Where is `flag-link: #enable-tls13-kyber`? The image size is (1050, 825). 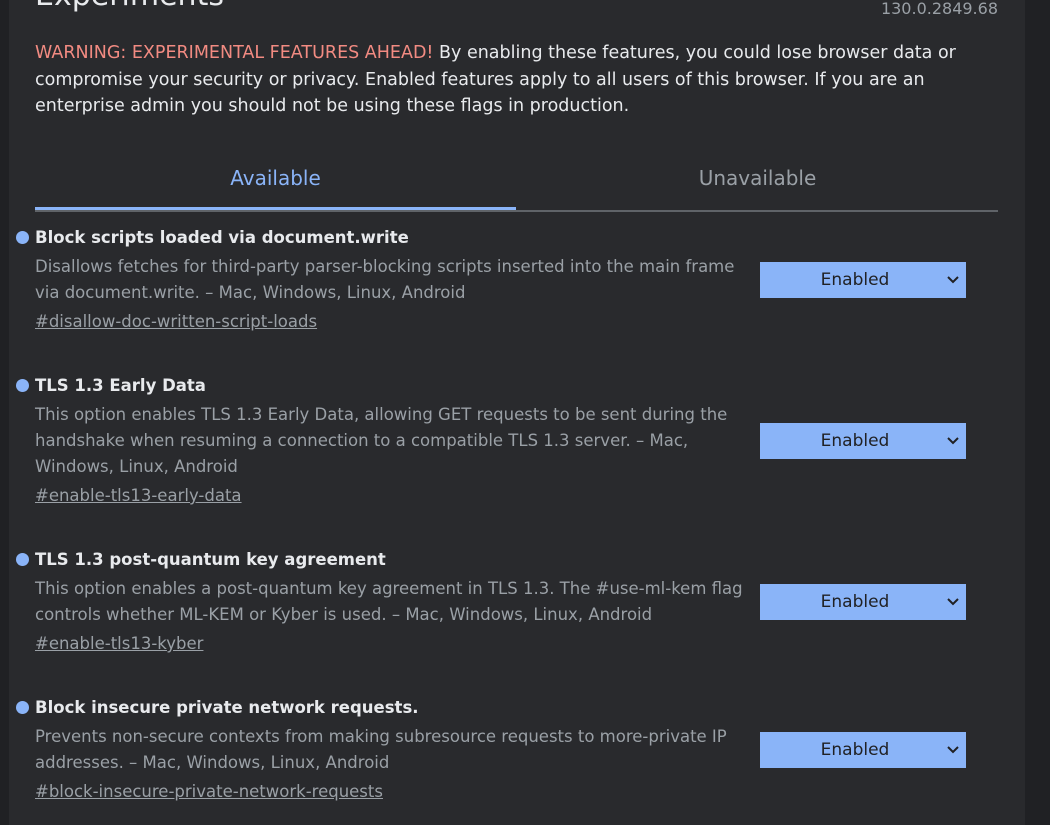
flag-link: #enable-tls13-kyber is located at coordinates (119, 644).